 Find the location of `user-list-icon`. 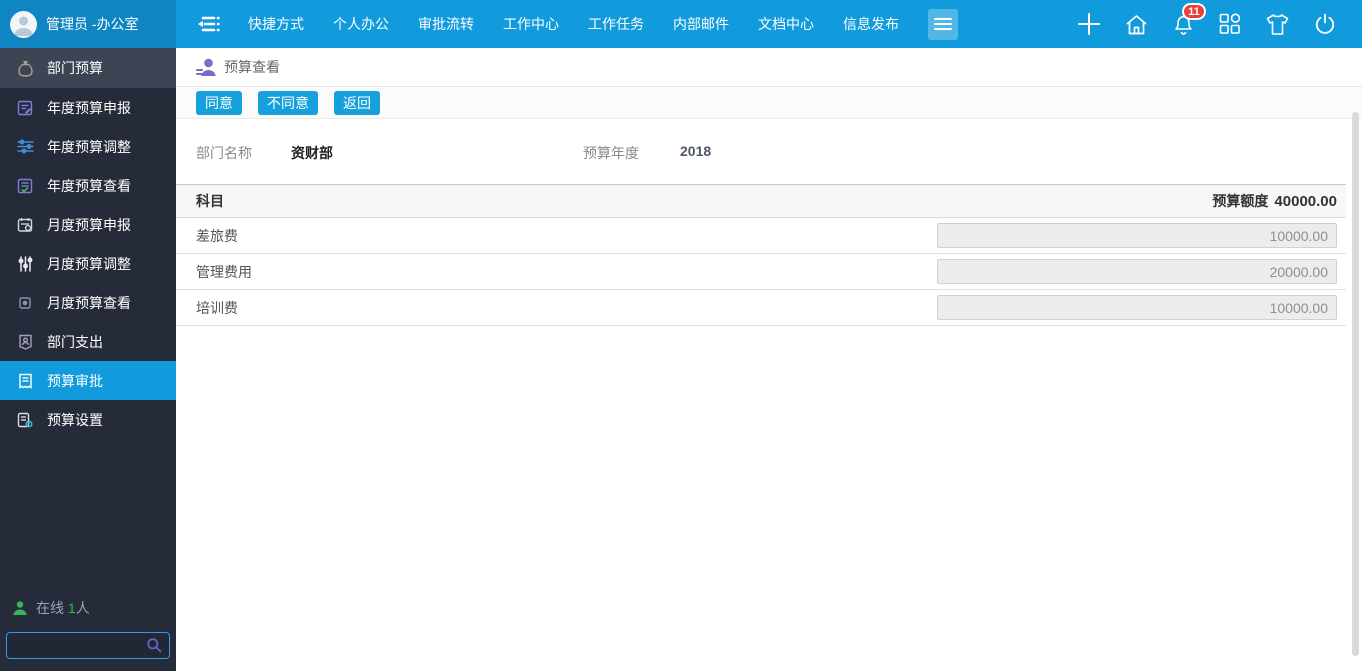

user-list-icon is located at coordinates (206, 67).